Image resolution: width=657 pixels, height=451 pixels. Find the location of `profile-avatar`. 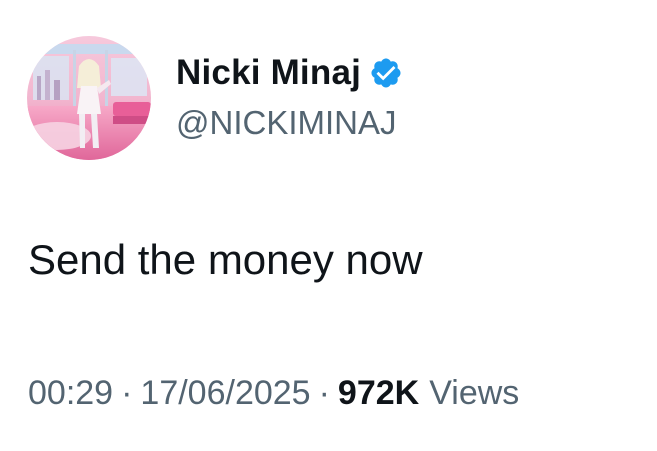

profile-avatar is located at coordinates (89, 98).